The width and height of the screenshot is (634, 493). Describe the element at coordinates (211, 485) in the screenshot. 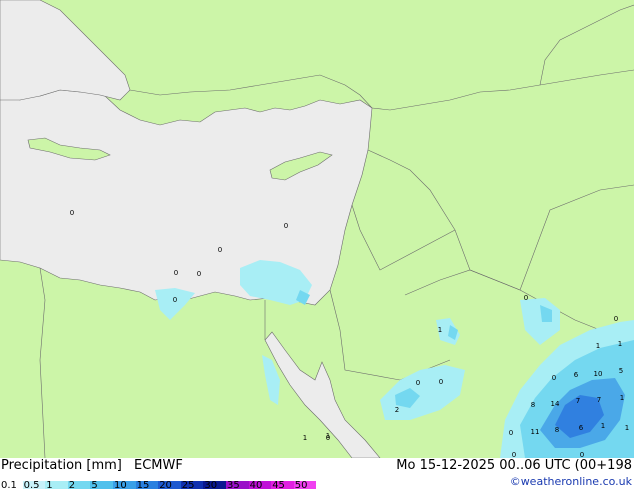

I see `scale-tick-label: 30` at that location.